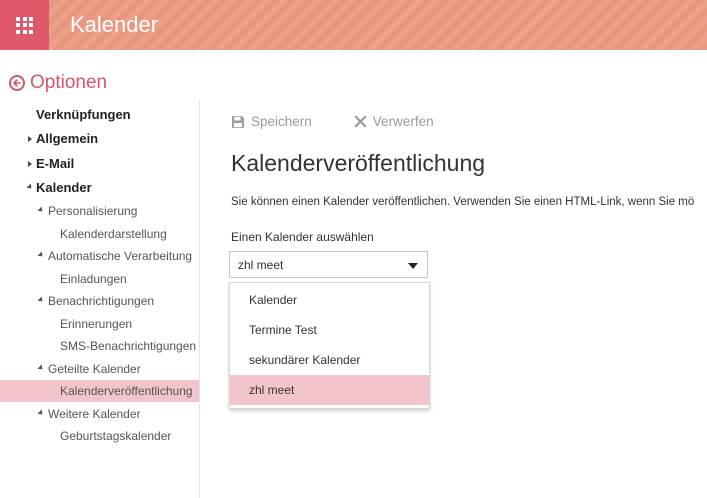 The image size is (707, 498). What do you see at coordinates (358, 163) in the screenshot?
I see `page-title: Kalenderveröffentlichung` at bounding box center [358, 163].